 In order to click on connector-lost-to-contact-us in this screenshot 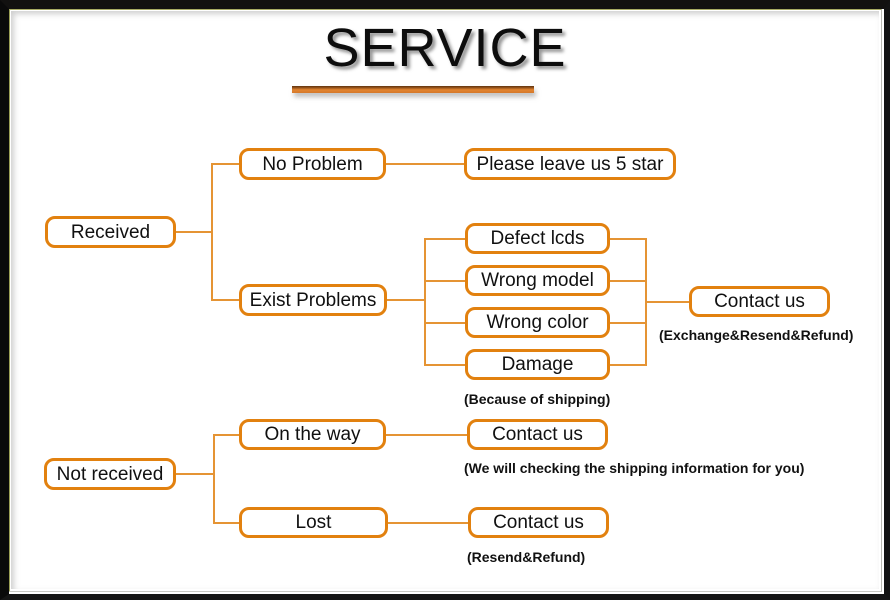, I will do `click(428, 523)`.